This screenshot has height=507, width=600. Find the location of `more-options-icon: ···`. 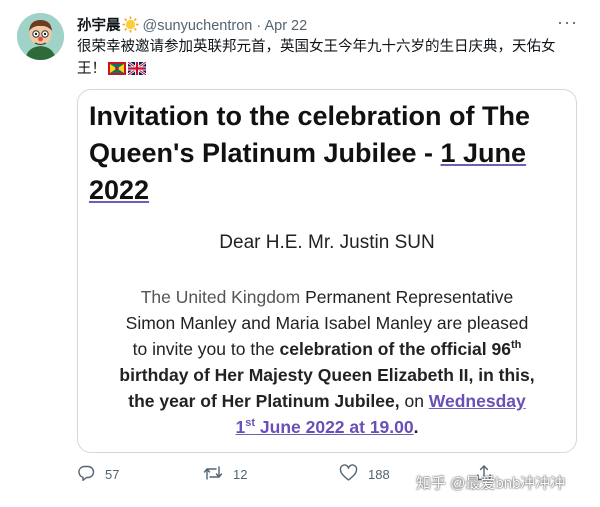

more-options-icon: ··· is located at coordinates (567, 22).